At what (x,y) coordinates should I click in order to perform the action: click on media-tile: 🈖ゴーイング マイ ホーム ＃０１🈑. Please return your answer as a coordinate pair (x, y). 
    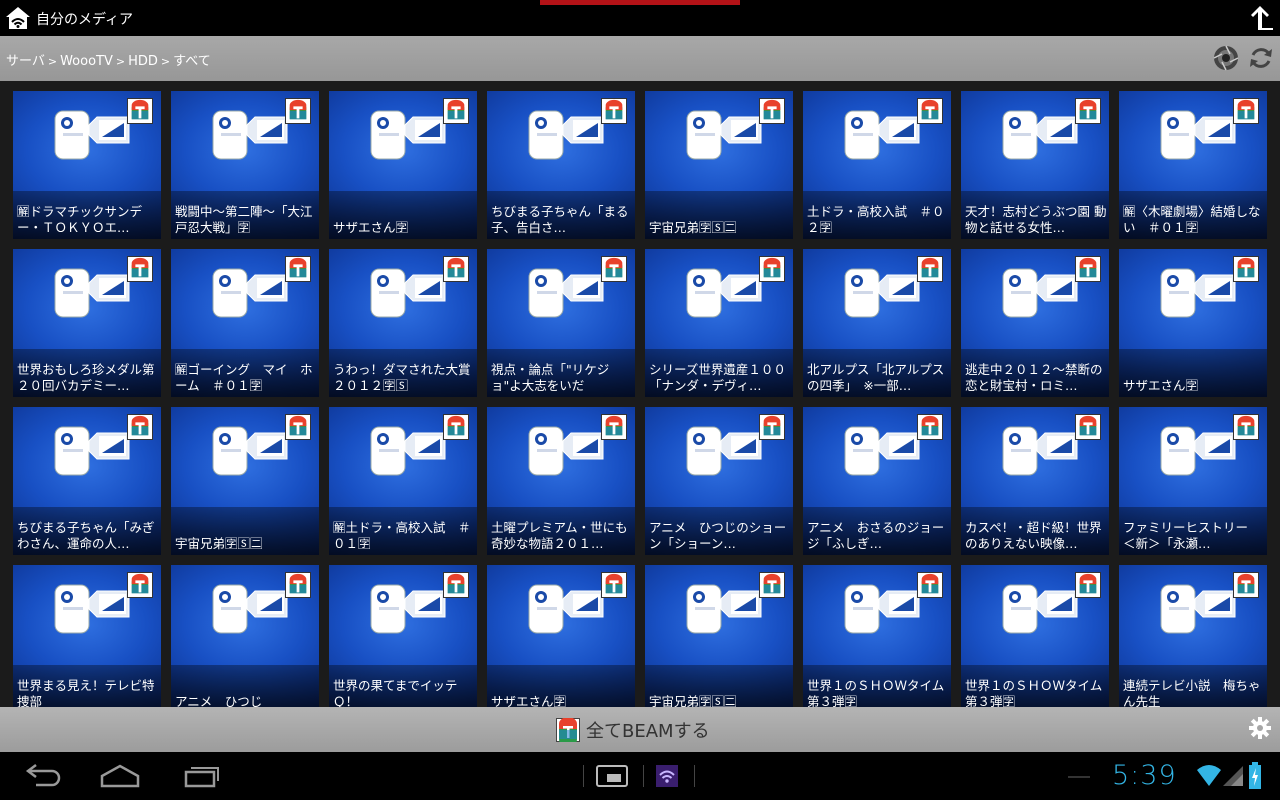
    Looking at the image, I should click on (245, 323).